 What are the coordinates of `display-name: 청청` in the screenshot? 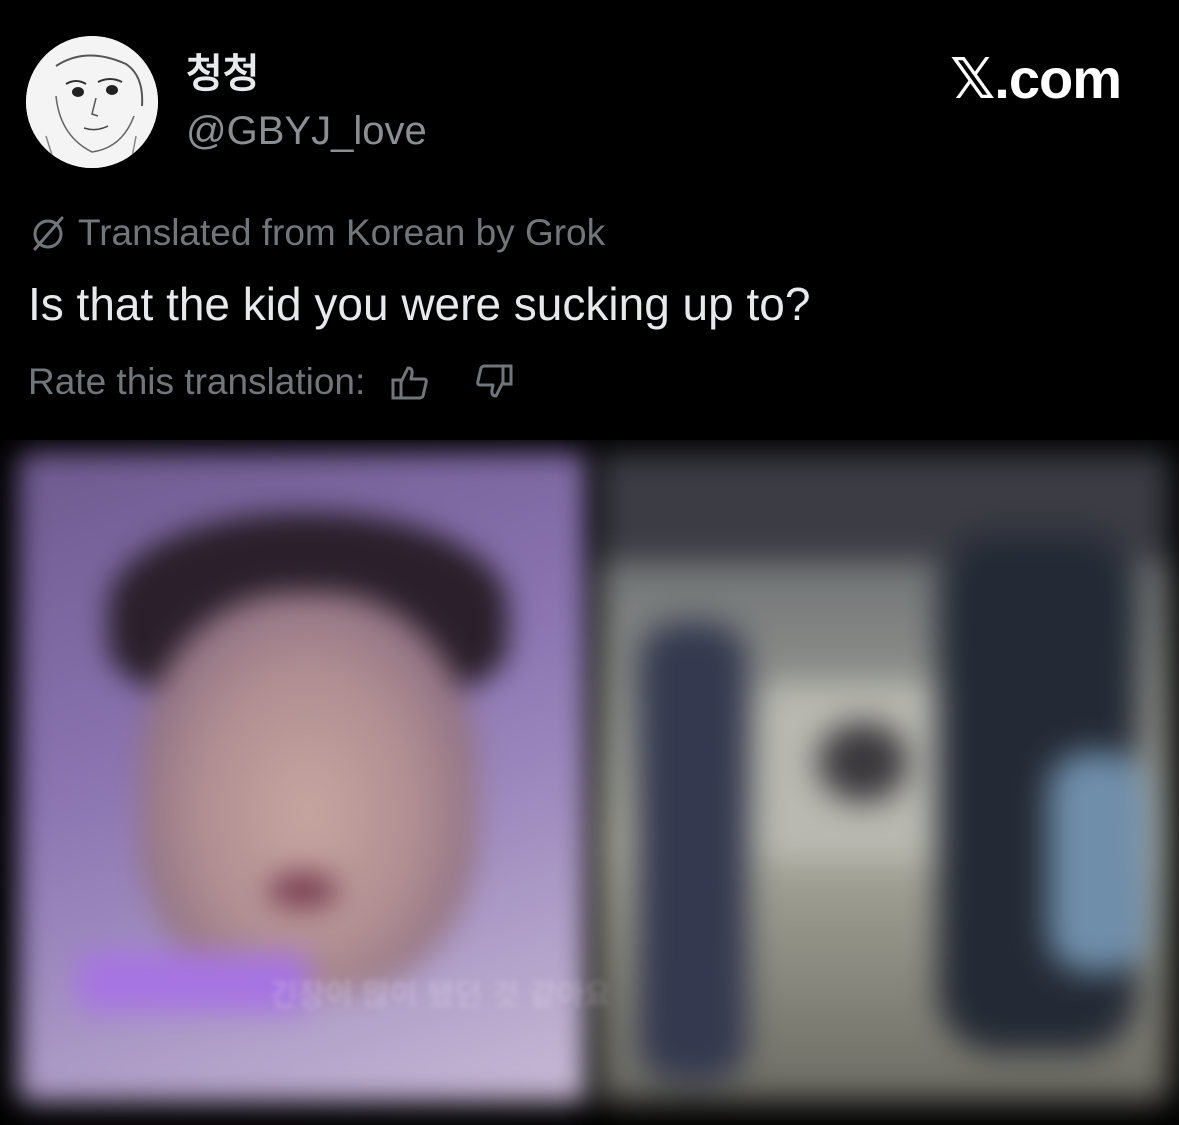 It's located at (223, 74).